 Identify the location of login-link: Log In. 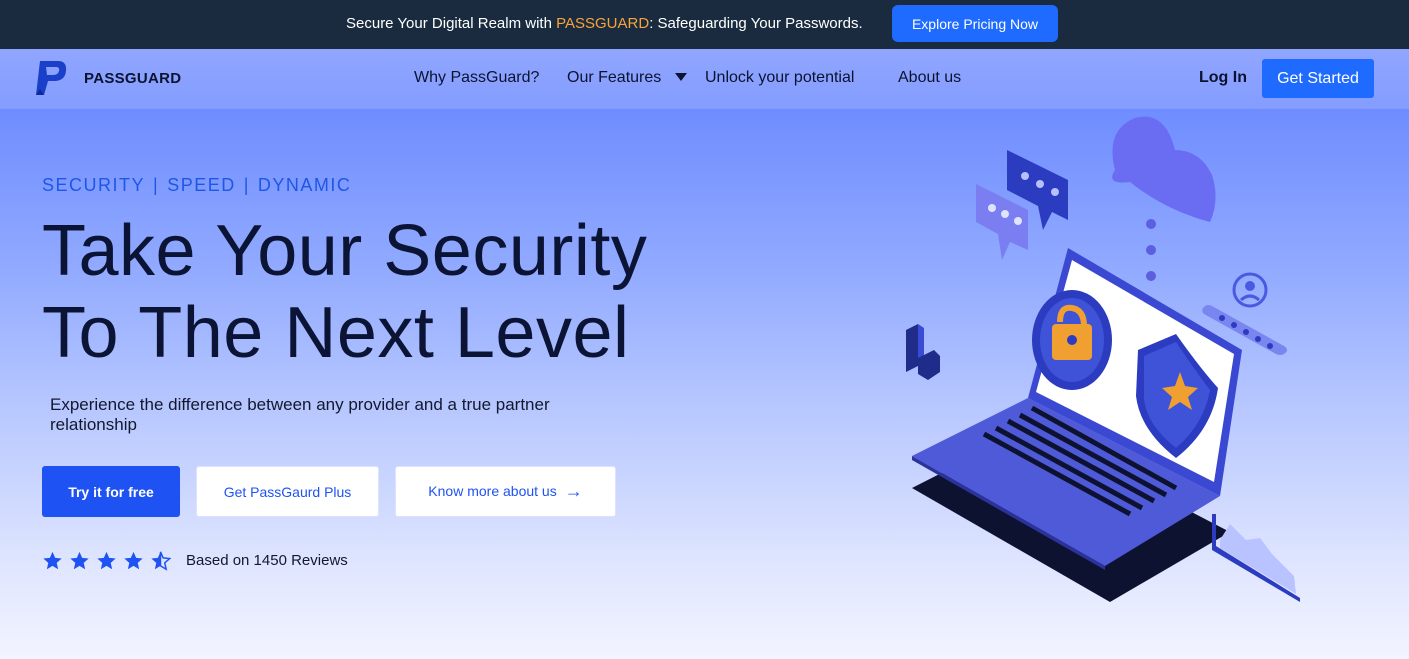
(1223, 78).